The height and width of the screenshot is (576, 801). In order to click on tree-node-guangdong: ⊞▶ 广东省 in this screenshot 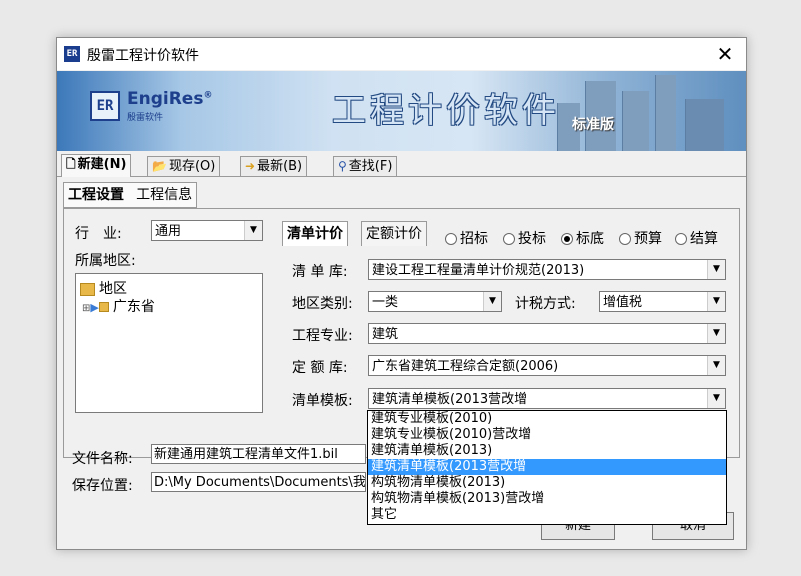, I will do `click(118, 306)`.